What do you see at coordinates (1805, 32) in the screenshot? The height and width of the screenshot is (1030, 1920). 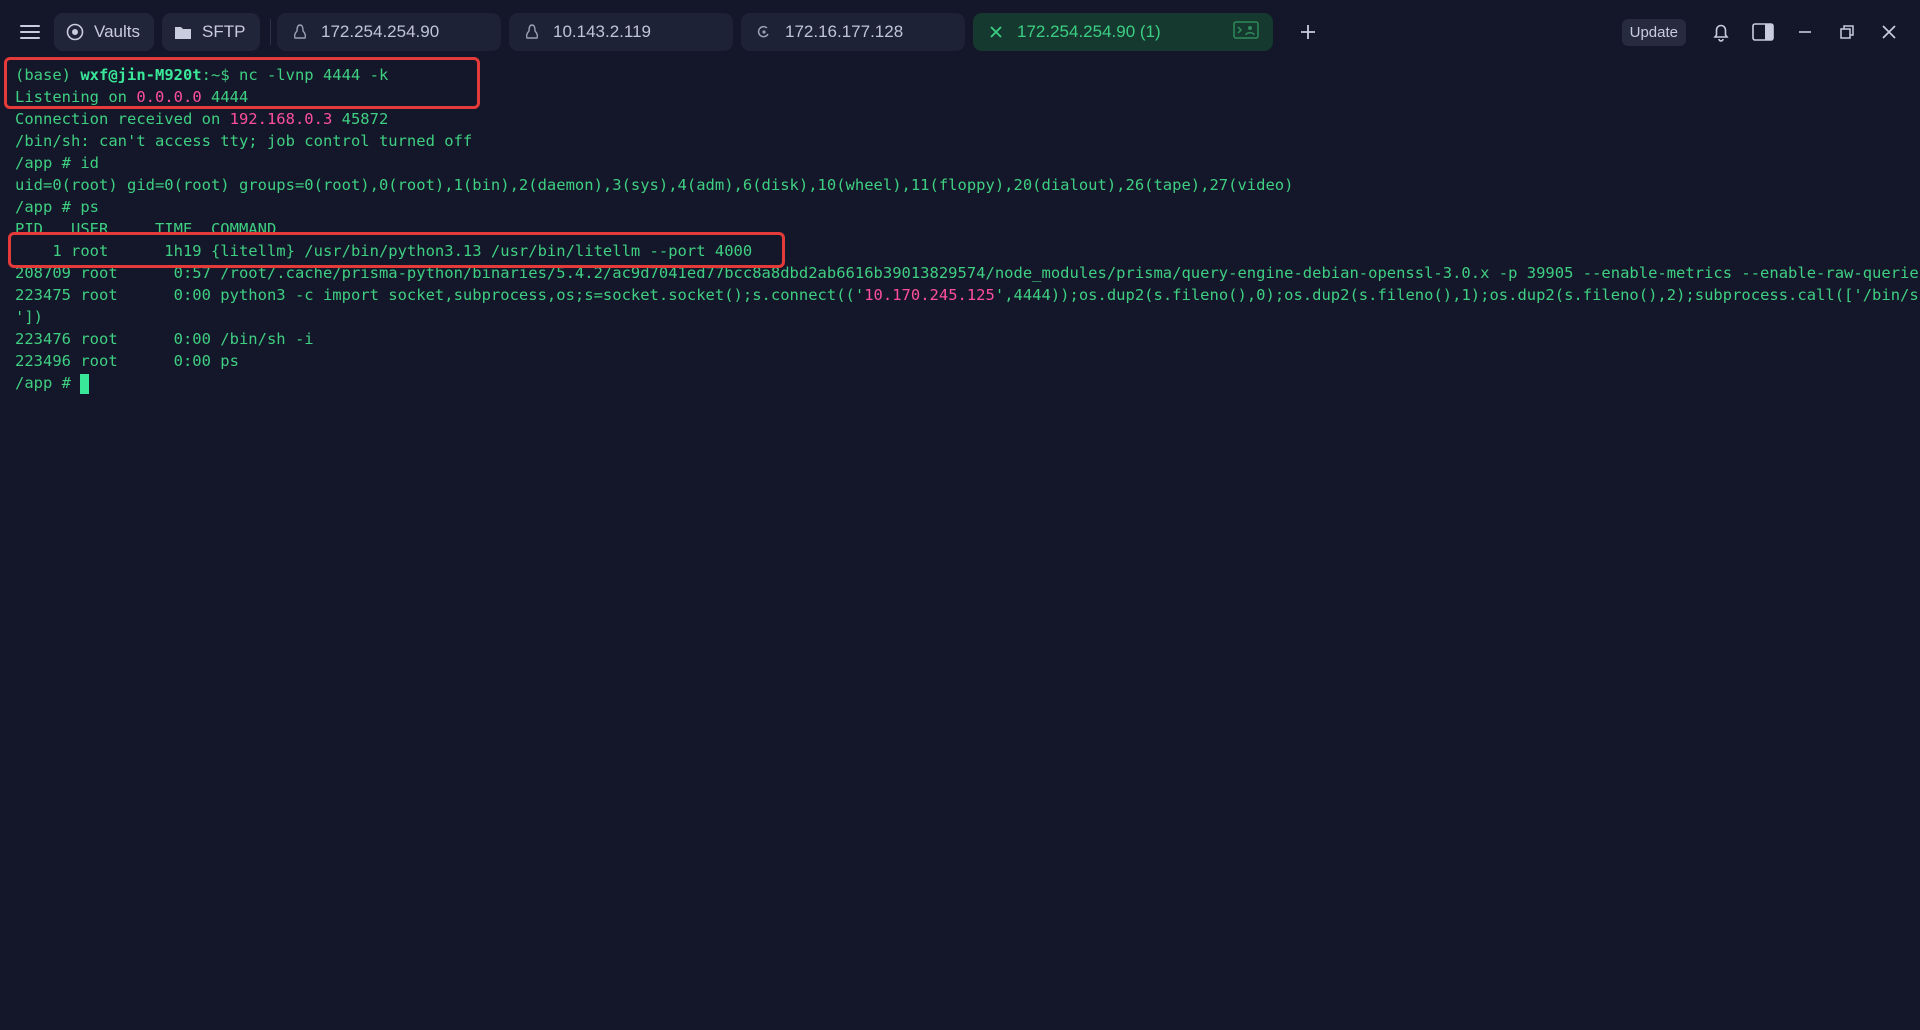 I see `minimize-icon` at bounding box center [1805, 32].